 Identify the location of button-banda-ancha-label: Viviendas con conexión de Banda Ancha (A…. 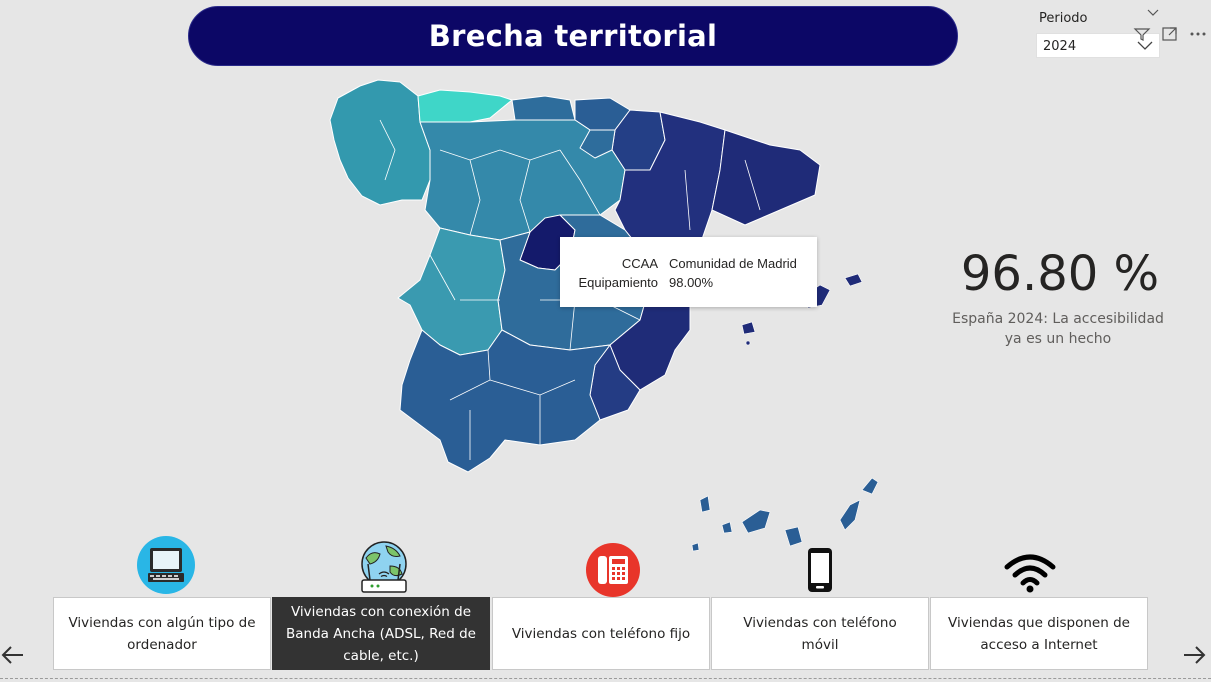
(381, 633).